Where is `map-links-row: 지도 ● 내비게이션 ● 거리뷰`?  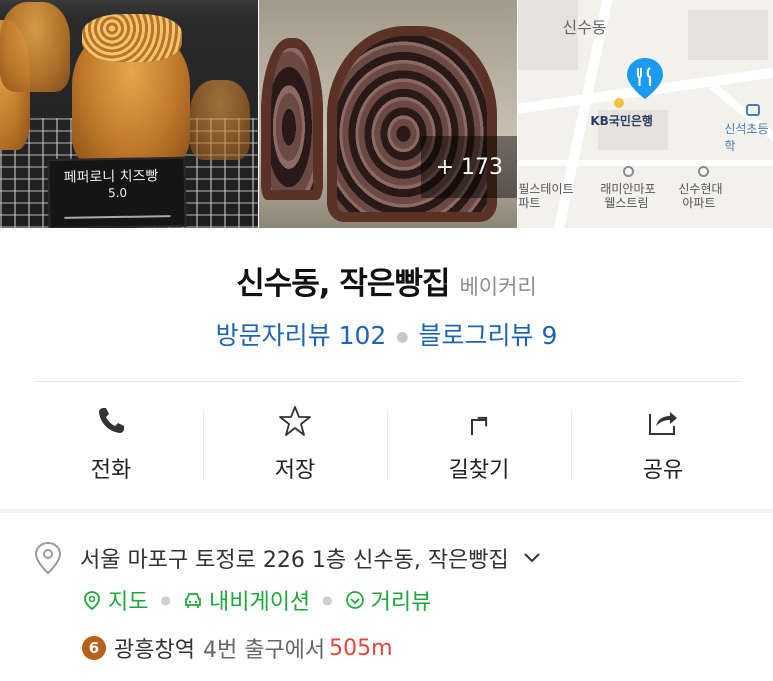
map-links-row: 지도 ● 내비게이션 ● 거리뷰 is located at coordinates (256, 600).